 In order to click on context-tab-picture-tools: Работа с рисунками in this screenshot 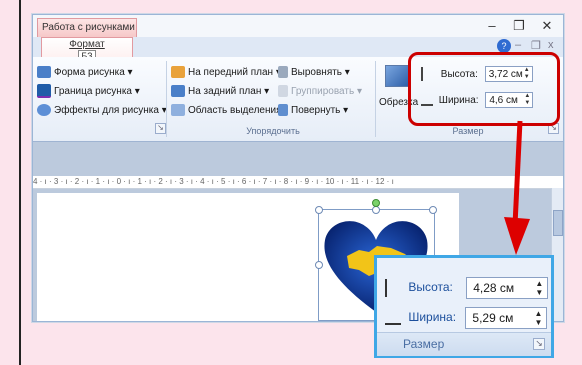, I will do `click(87, 27)`.